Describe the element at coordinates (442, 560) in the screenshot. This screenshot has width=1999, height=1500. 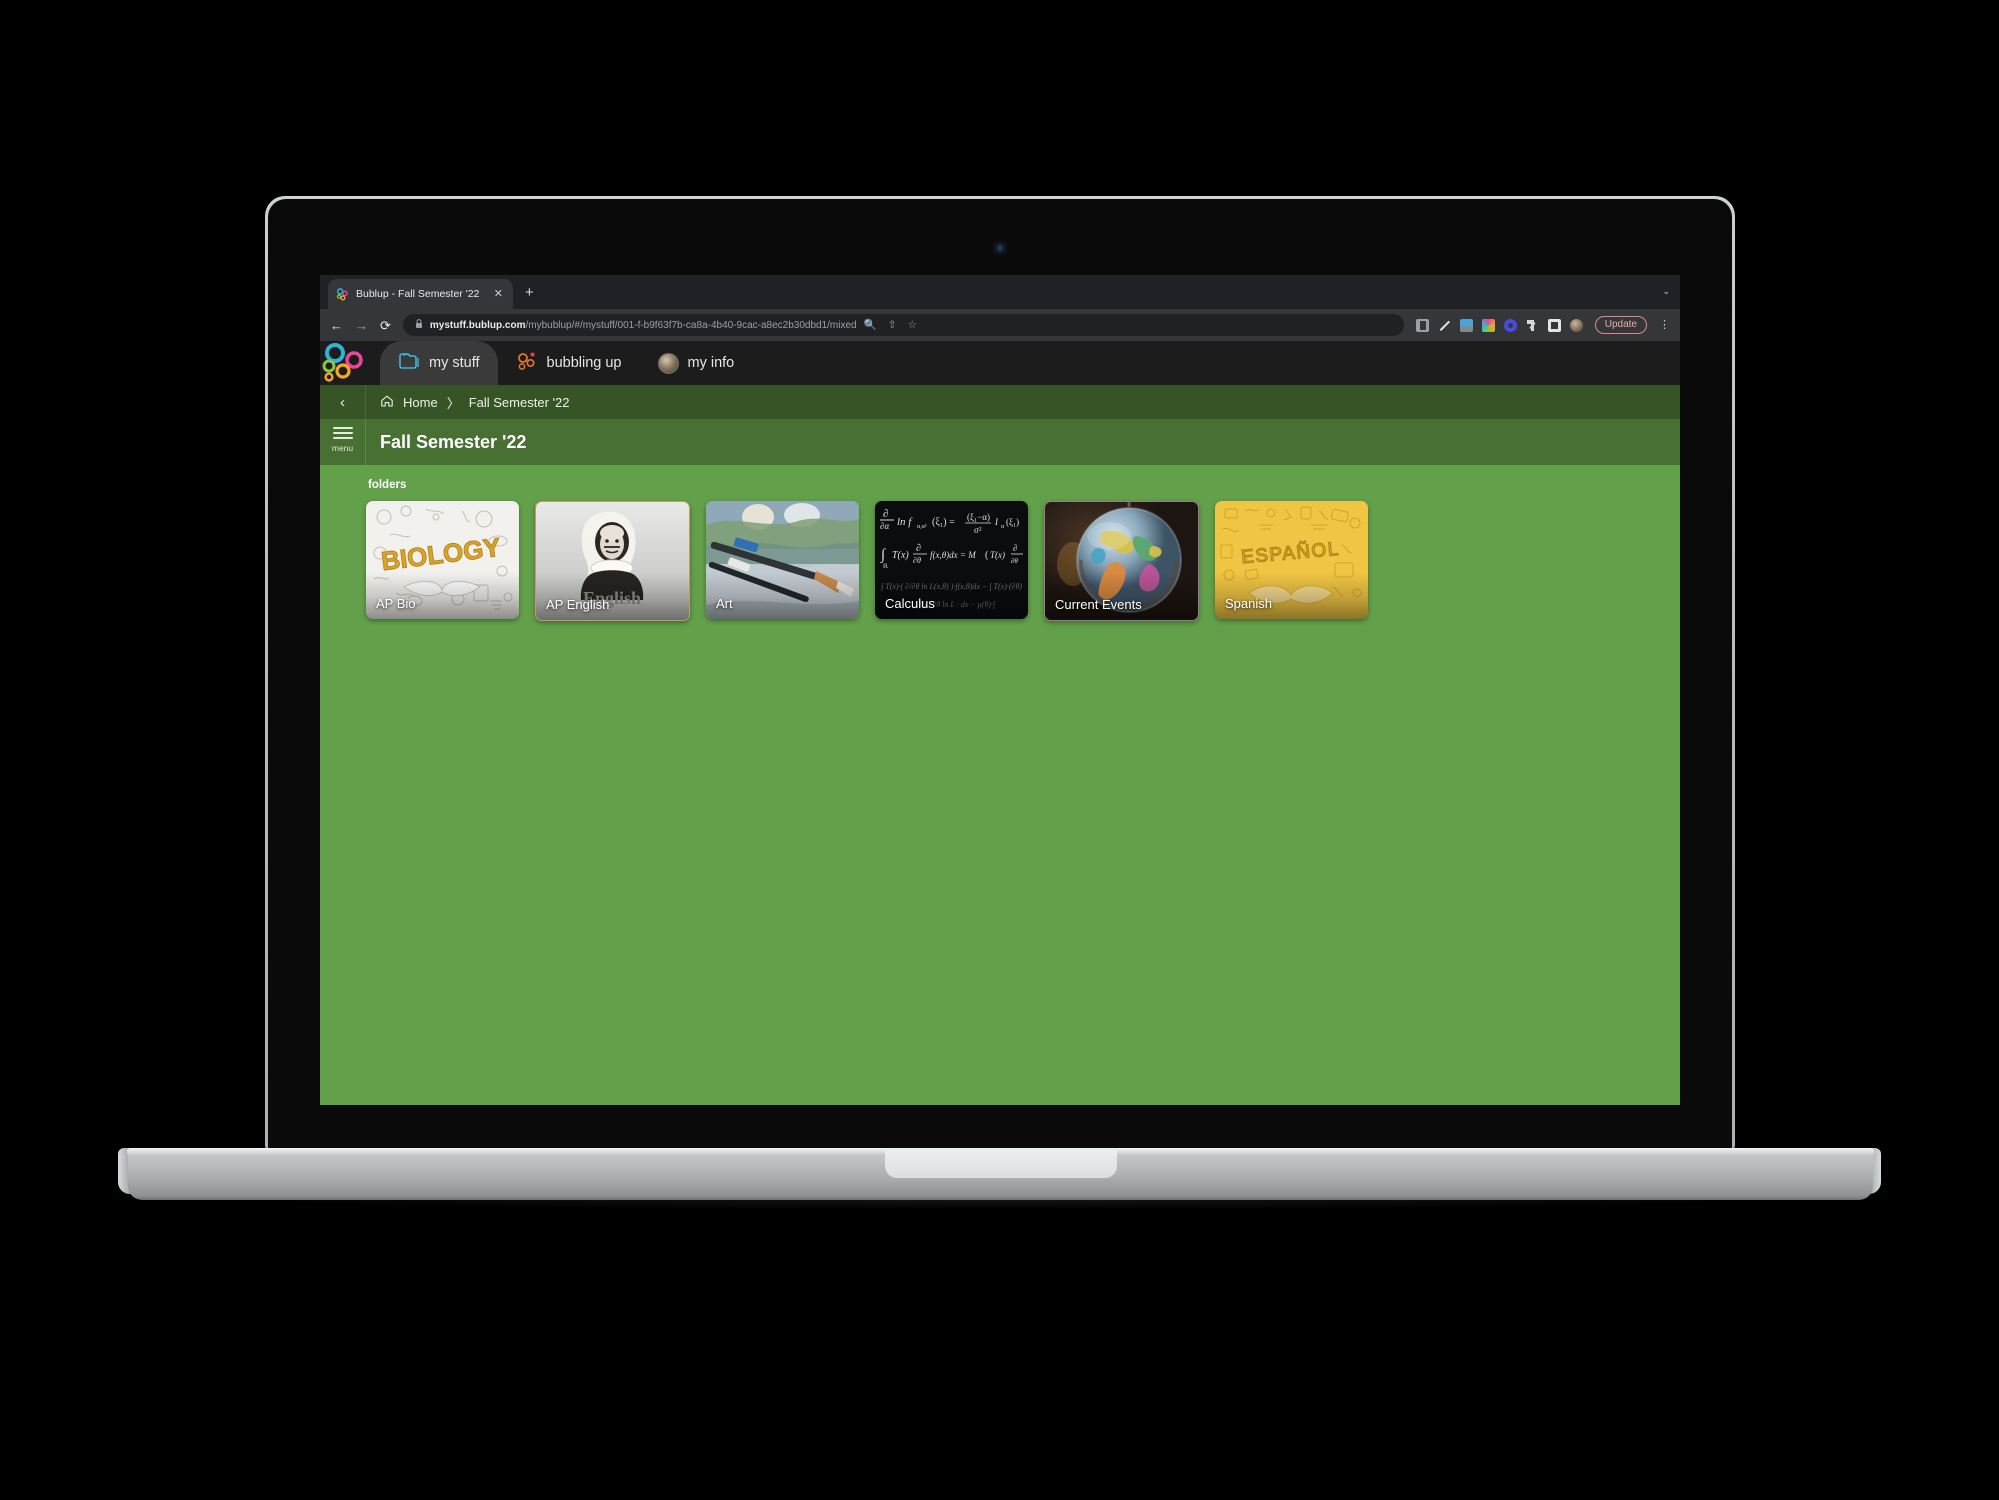
I see `folder-card-ap-bio: BIOLOGY AP Bio` at that location.